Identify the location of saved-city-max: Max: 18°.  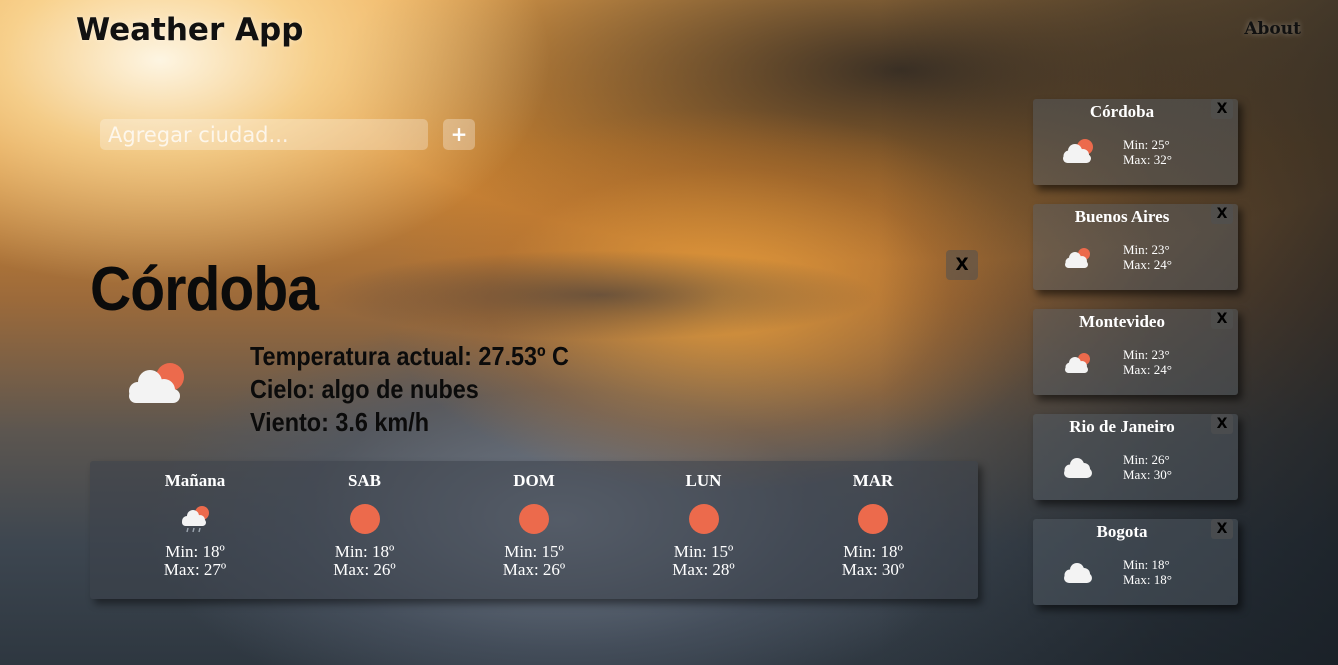
(1147, 579).